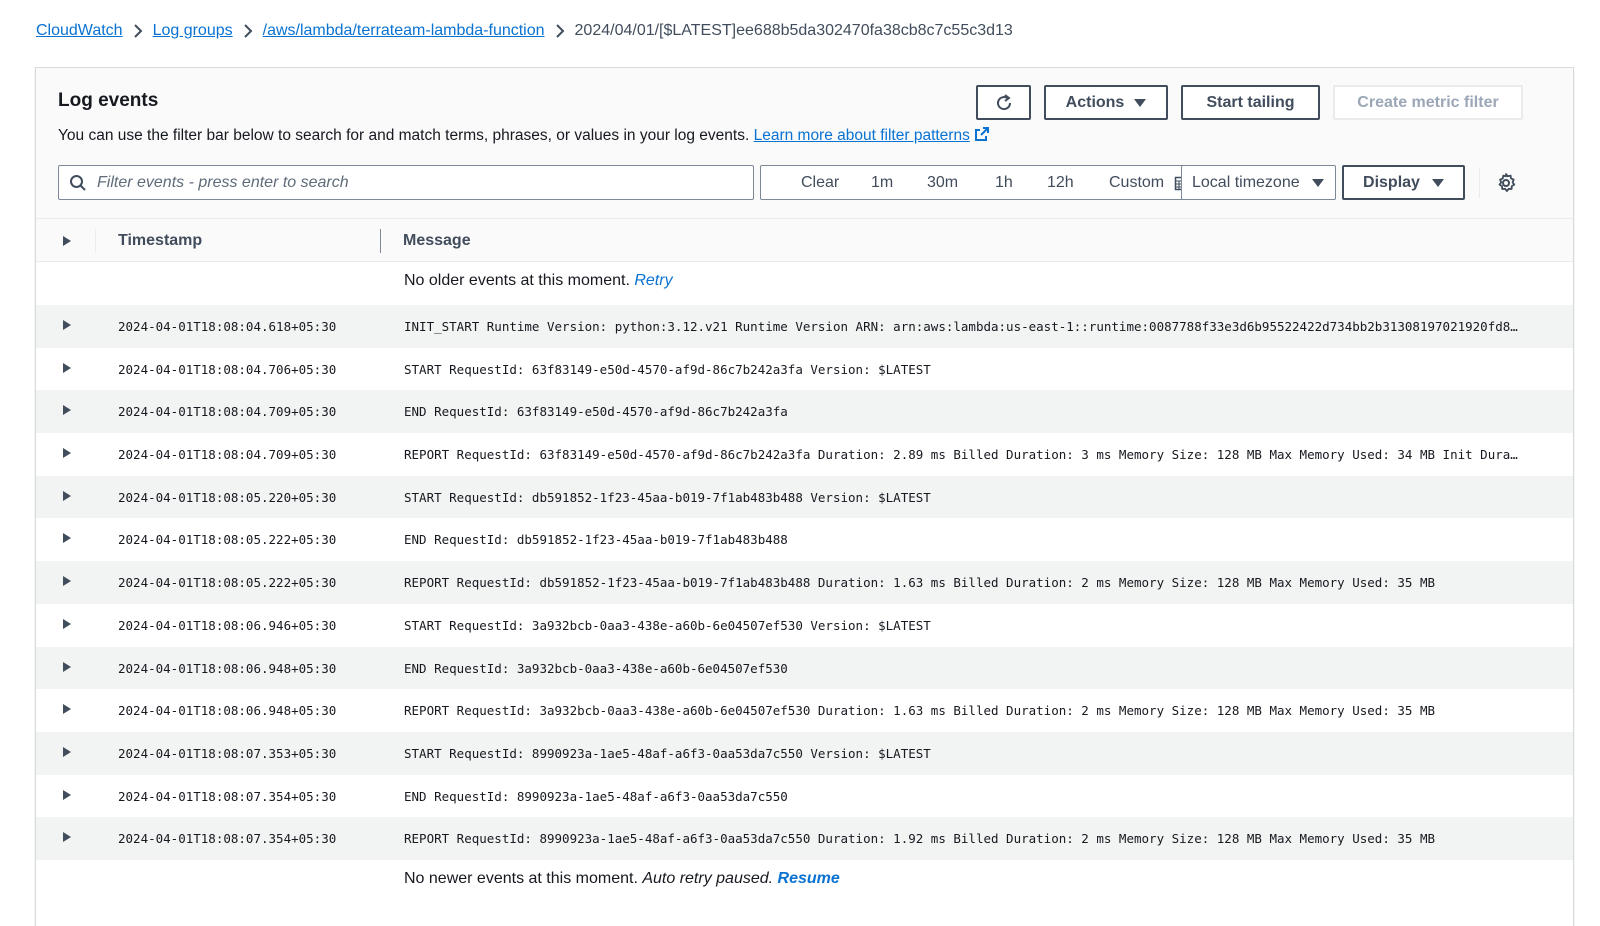  What do you see at coordinates (861, 135) in the screenshot?
I see `learn-more-label: Learn more about filter patterns` at bounding box center [861, 135].